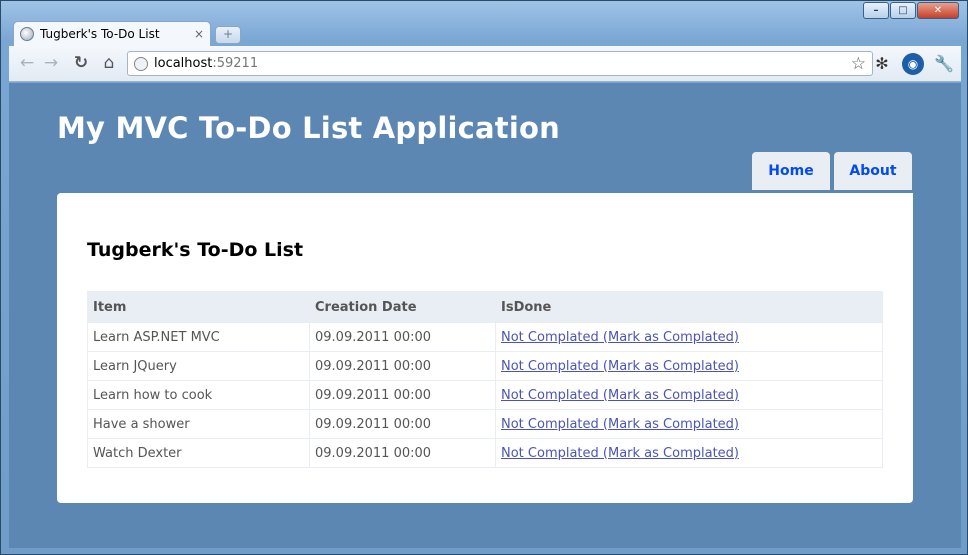 The width and height of the screenshot is (968, 555). Describe the element at coordinates (689, 307) in the screenshot. I see `column-header-isdone: IsDone` at that location.